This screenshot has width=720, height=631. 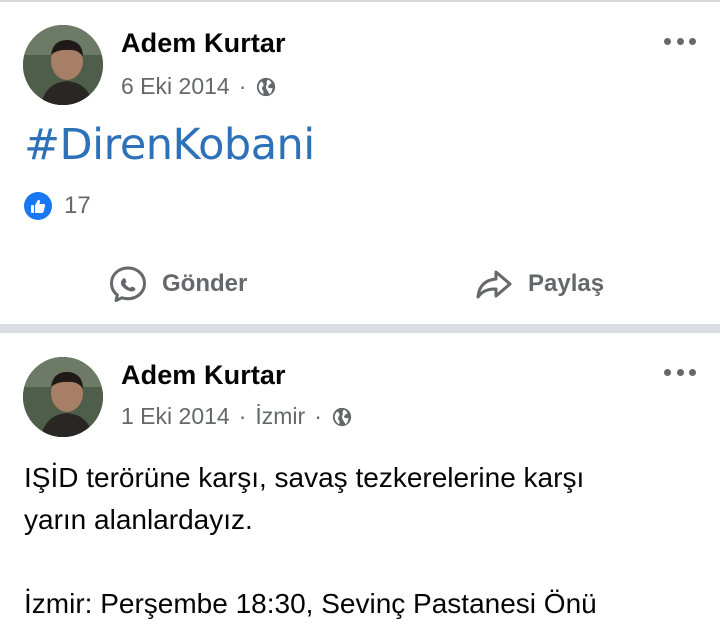 I want to click on send-button: Gönder, so click(x=177, y=284).